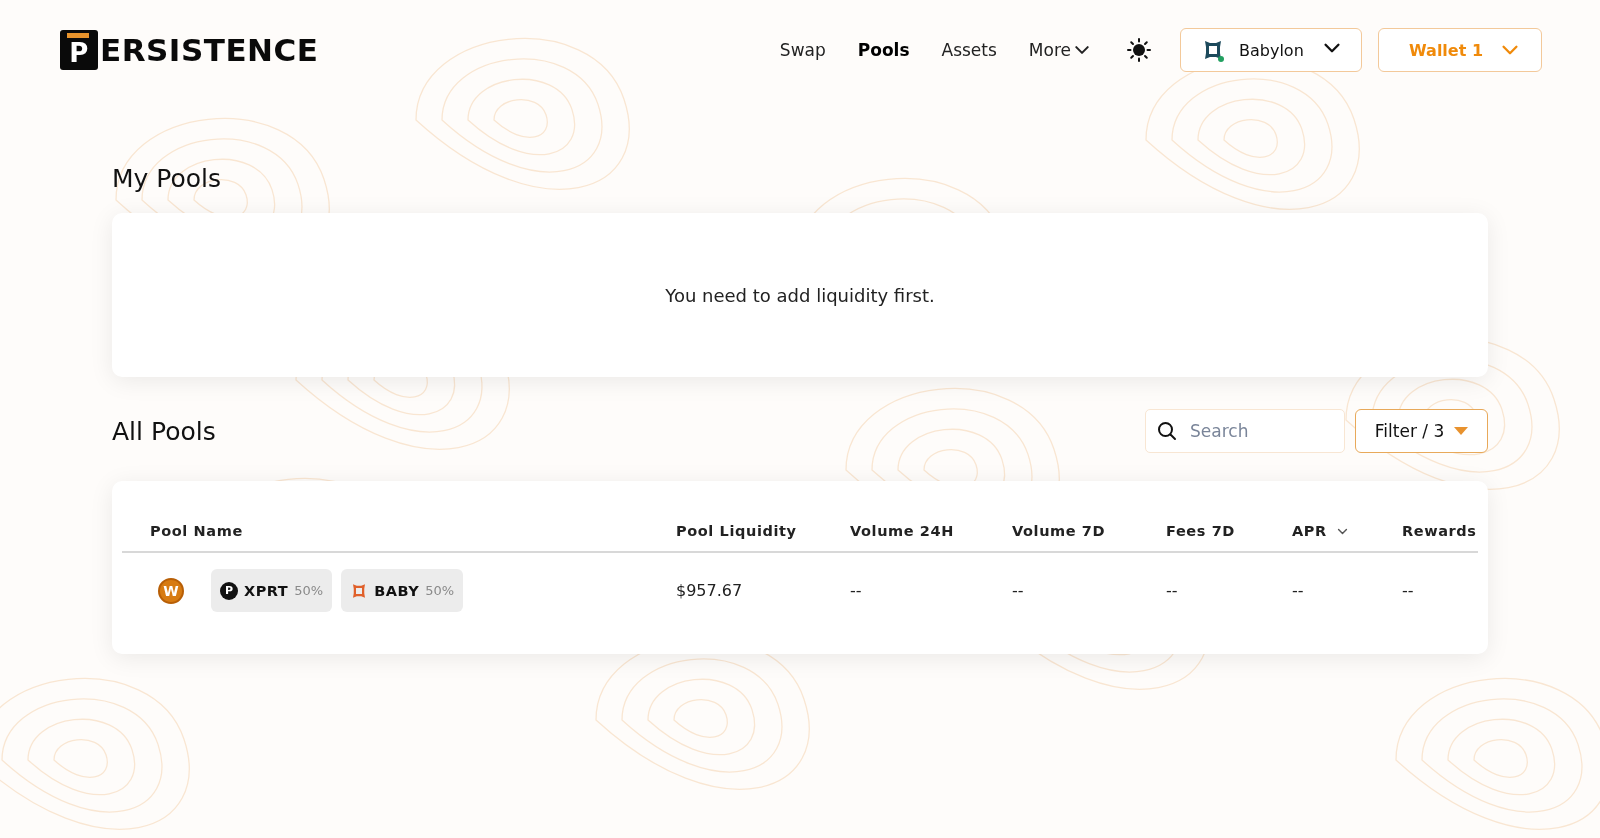 This screenshot has width=1600, height=838. What do you see at coordinates (800, 295) in the screenshot?
I see `empty-message: You need to add liquidity first.` at bounding box center [800, 295].